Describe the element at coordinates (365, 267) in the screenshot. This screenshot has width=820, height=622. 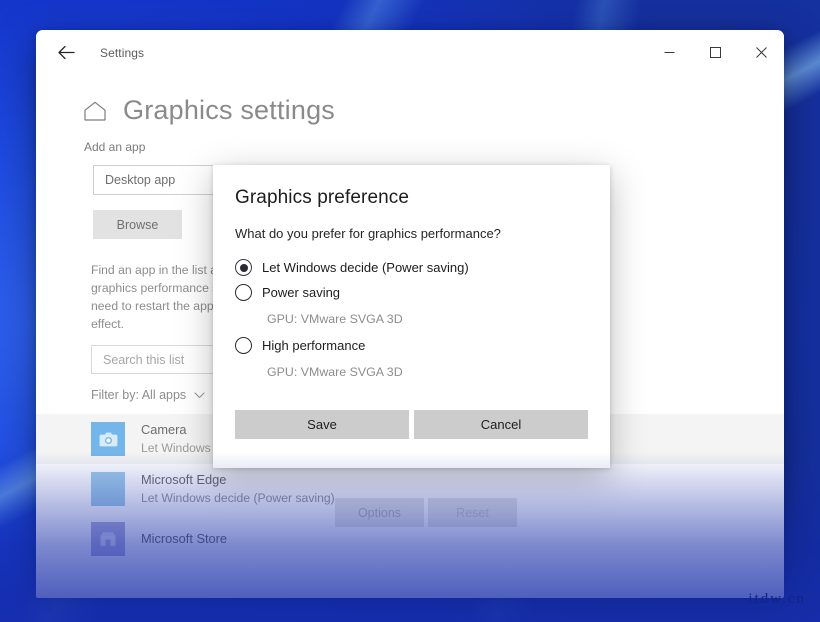
I see `radio-label: Let Windows decide (Power saving)` at that location.